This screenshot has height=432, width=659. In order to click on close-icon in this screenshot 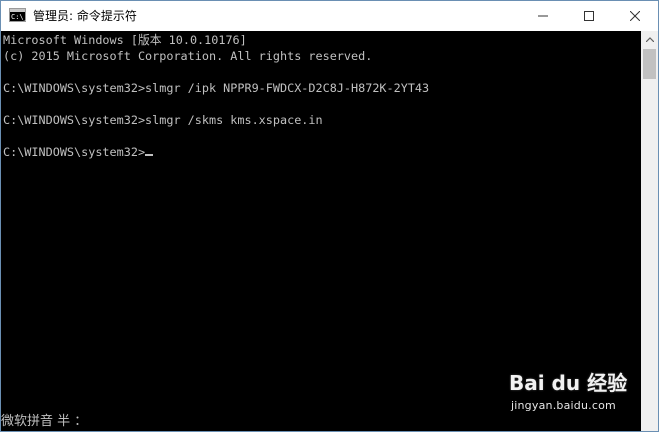, I will do `click(635, 16)`.